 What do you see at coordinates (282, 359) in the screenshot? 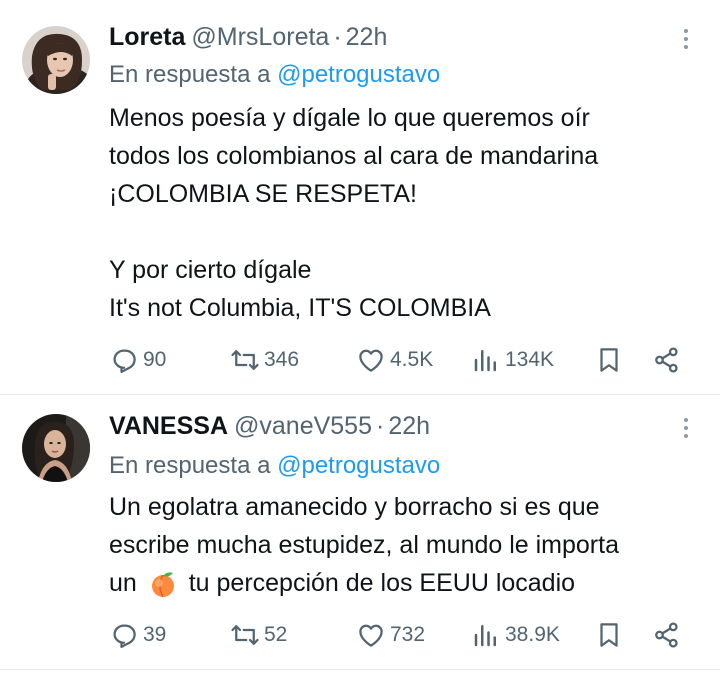
I see `retweet-count: 346` at bounding box center [282, 359].